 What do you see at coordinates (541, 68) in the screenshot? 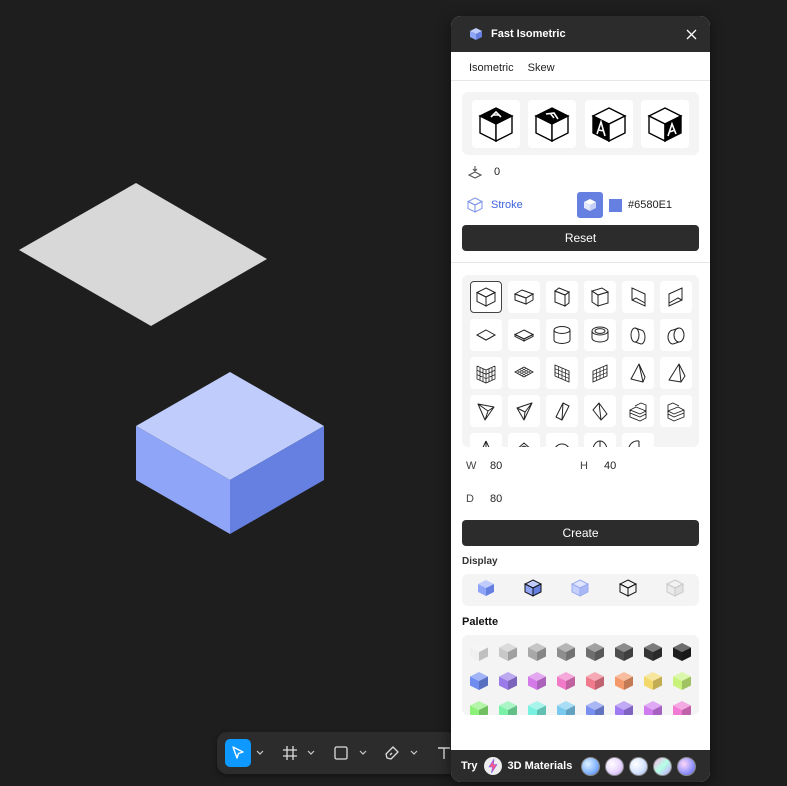
I see `tab-skew: Skew` at bounding box center [541, 68].